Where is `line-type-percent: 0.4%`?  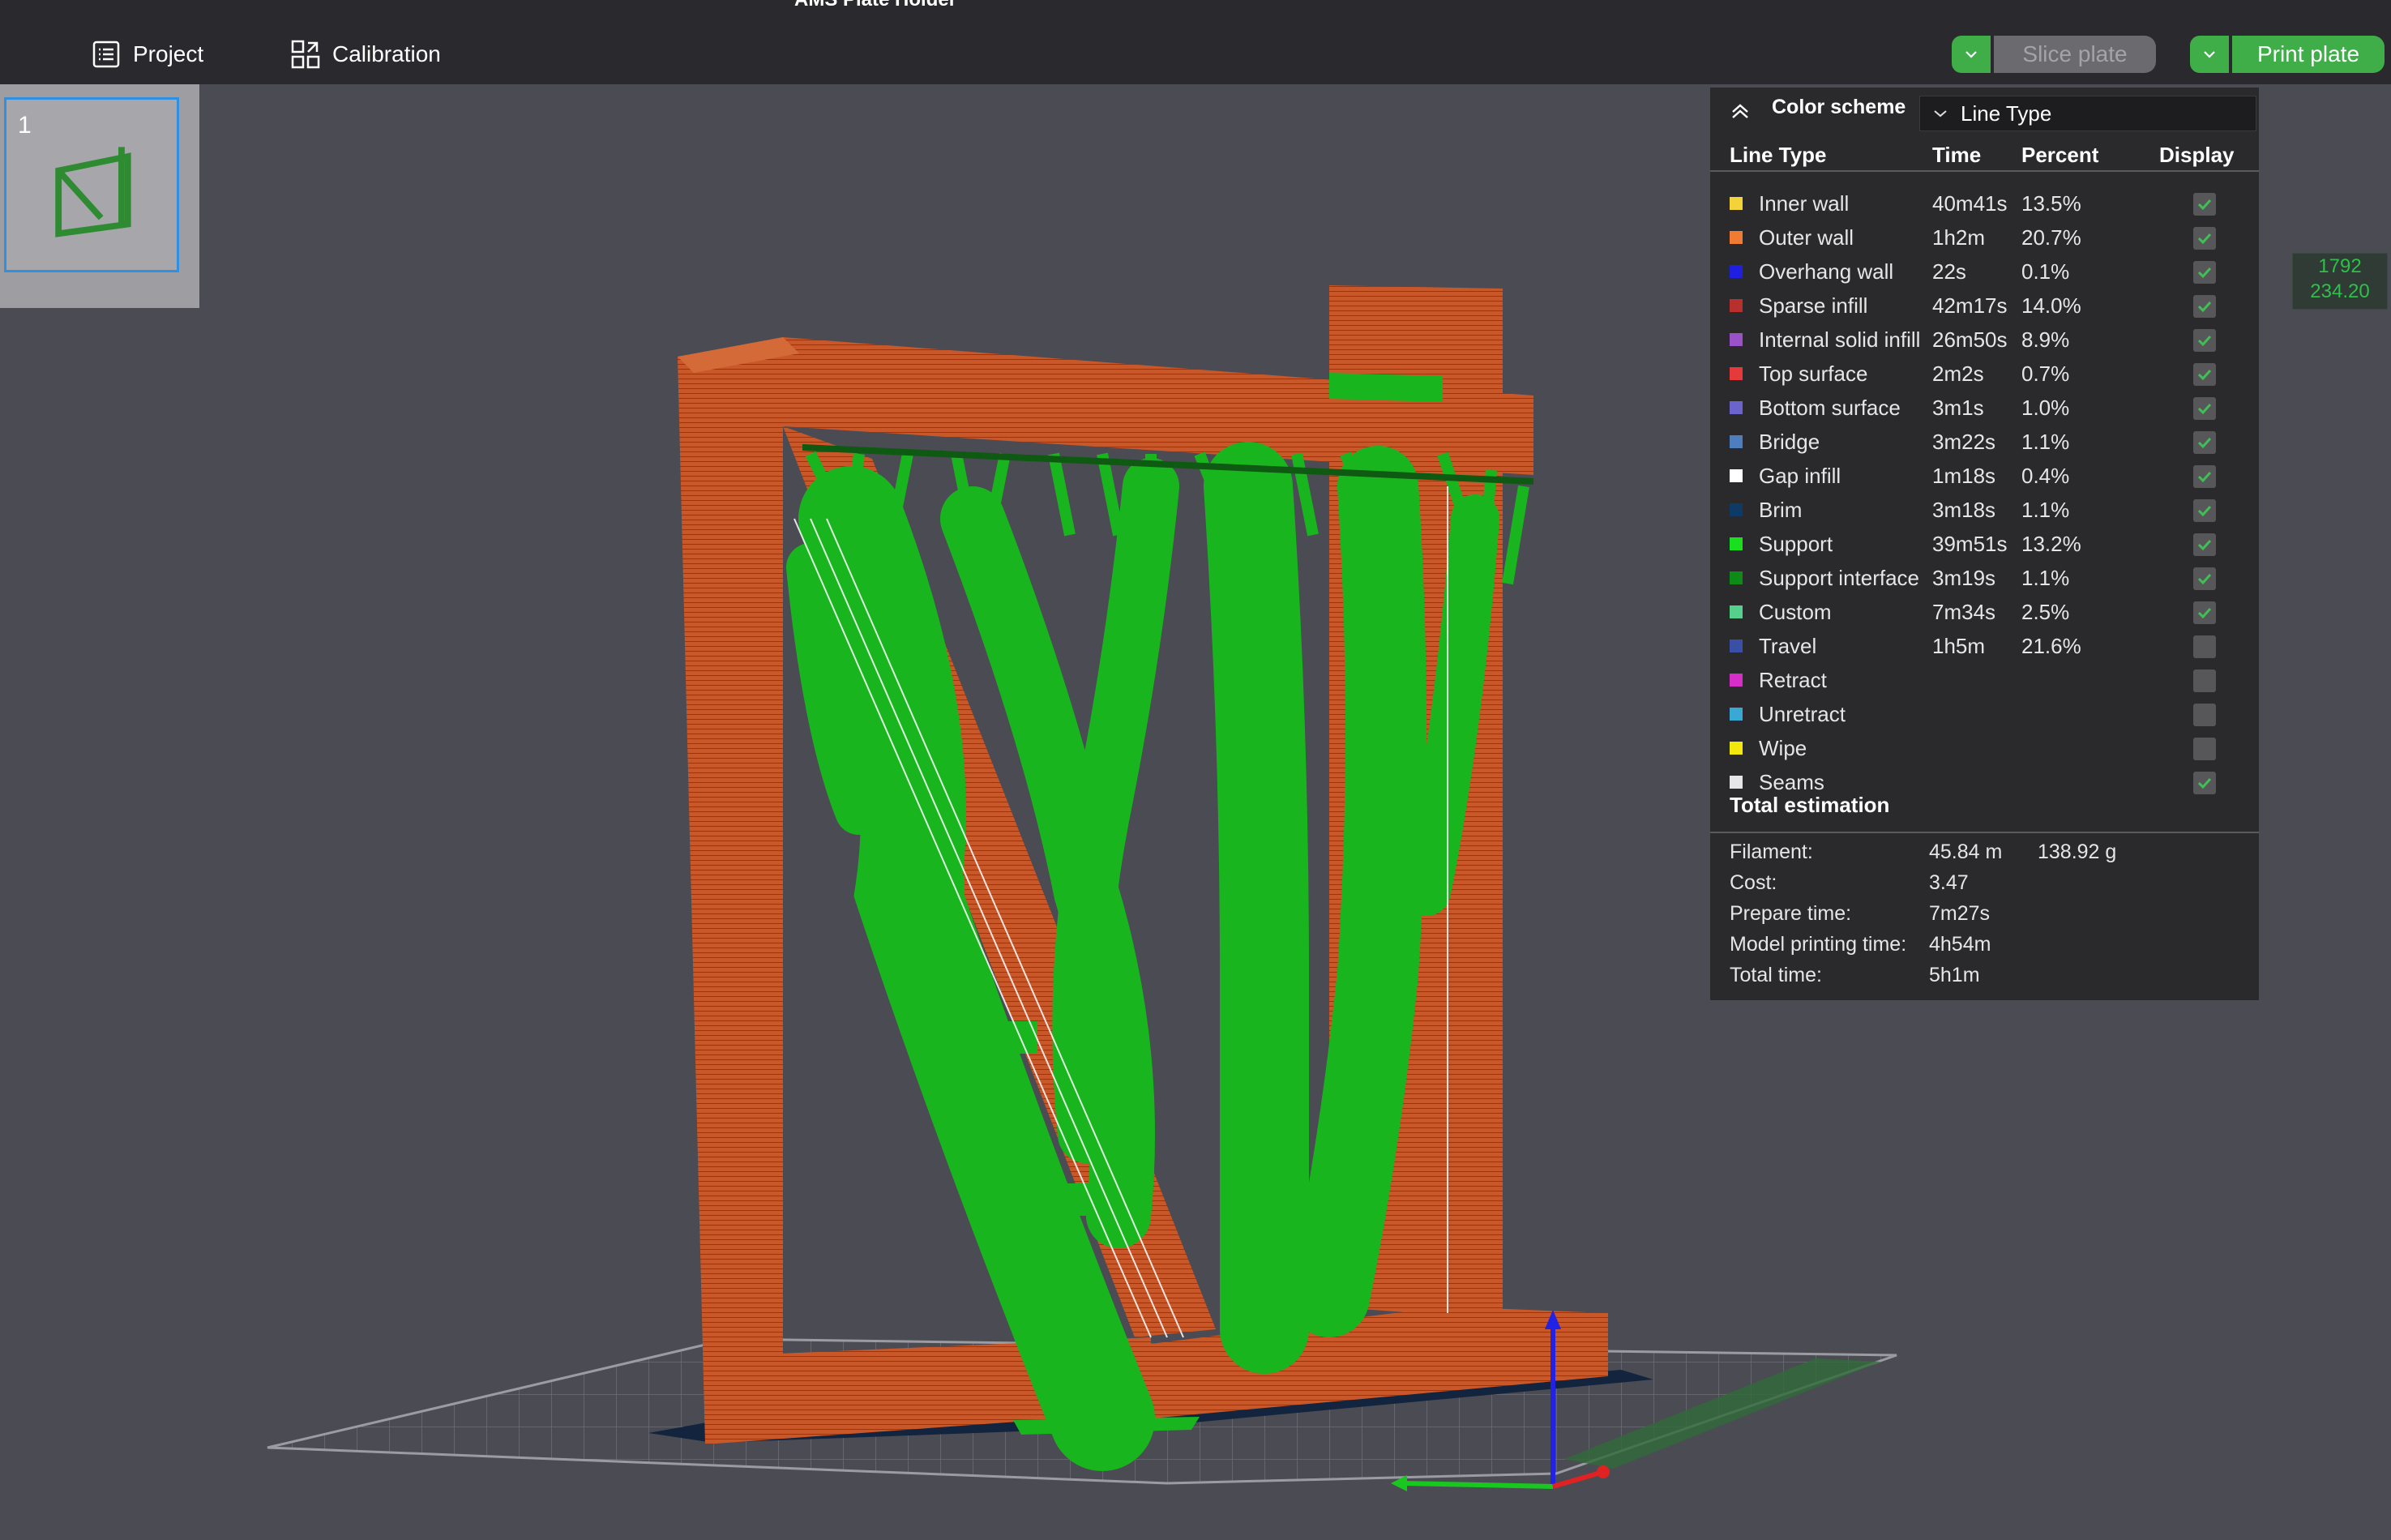
line-type-percent: 0.4% is located at coordinates (2045, 476).